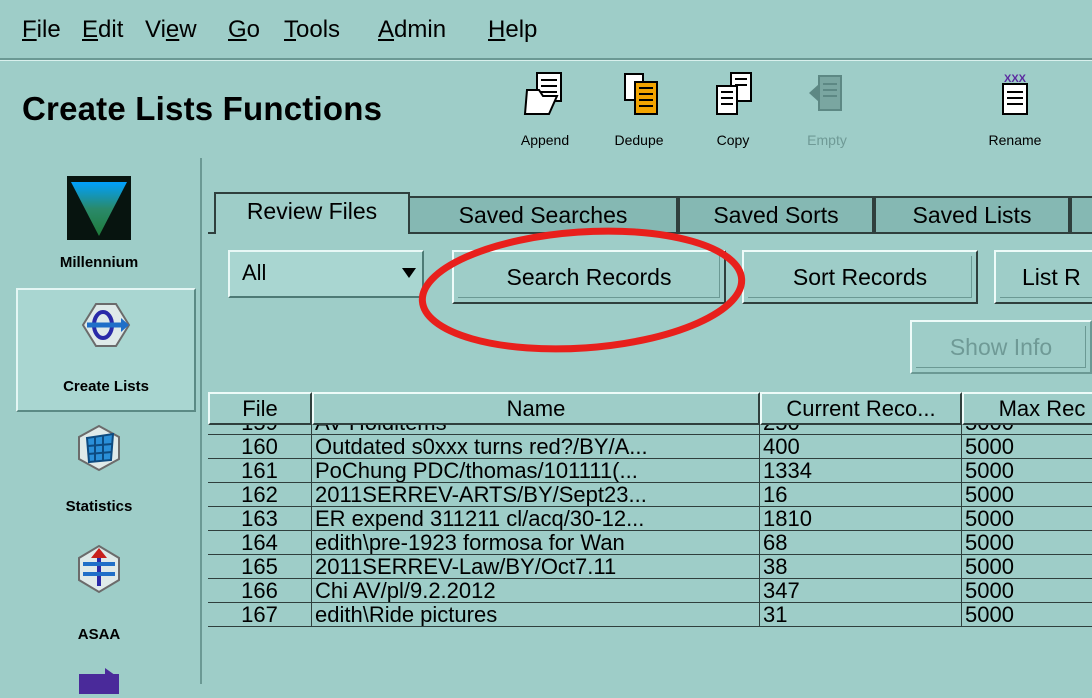 This screenshot has height=698, width=1092. I want to click on current-records-cell: 68, so click(861, 543).